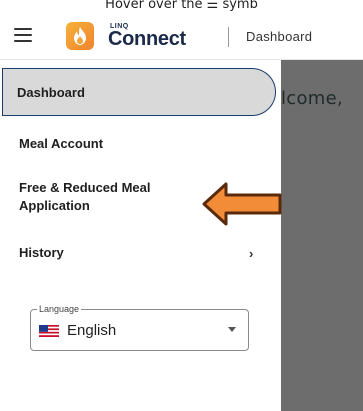 The image size is (363, 411). I want to click on caret-down-icon, so click(232, 329).